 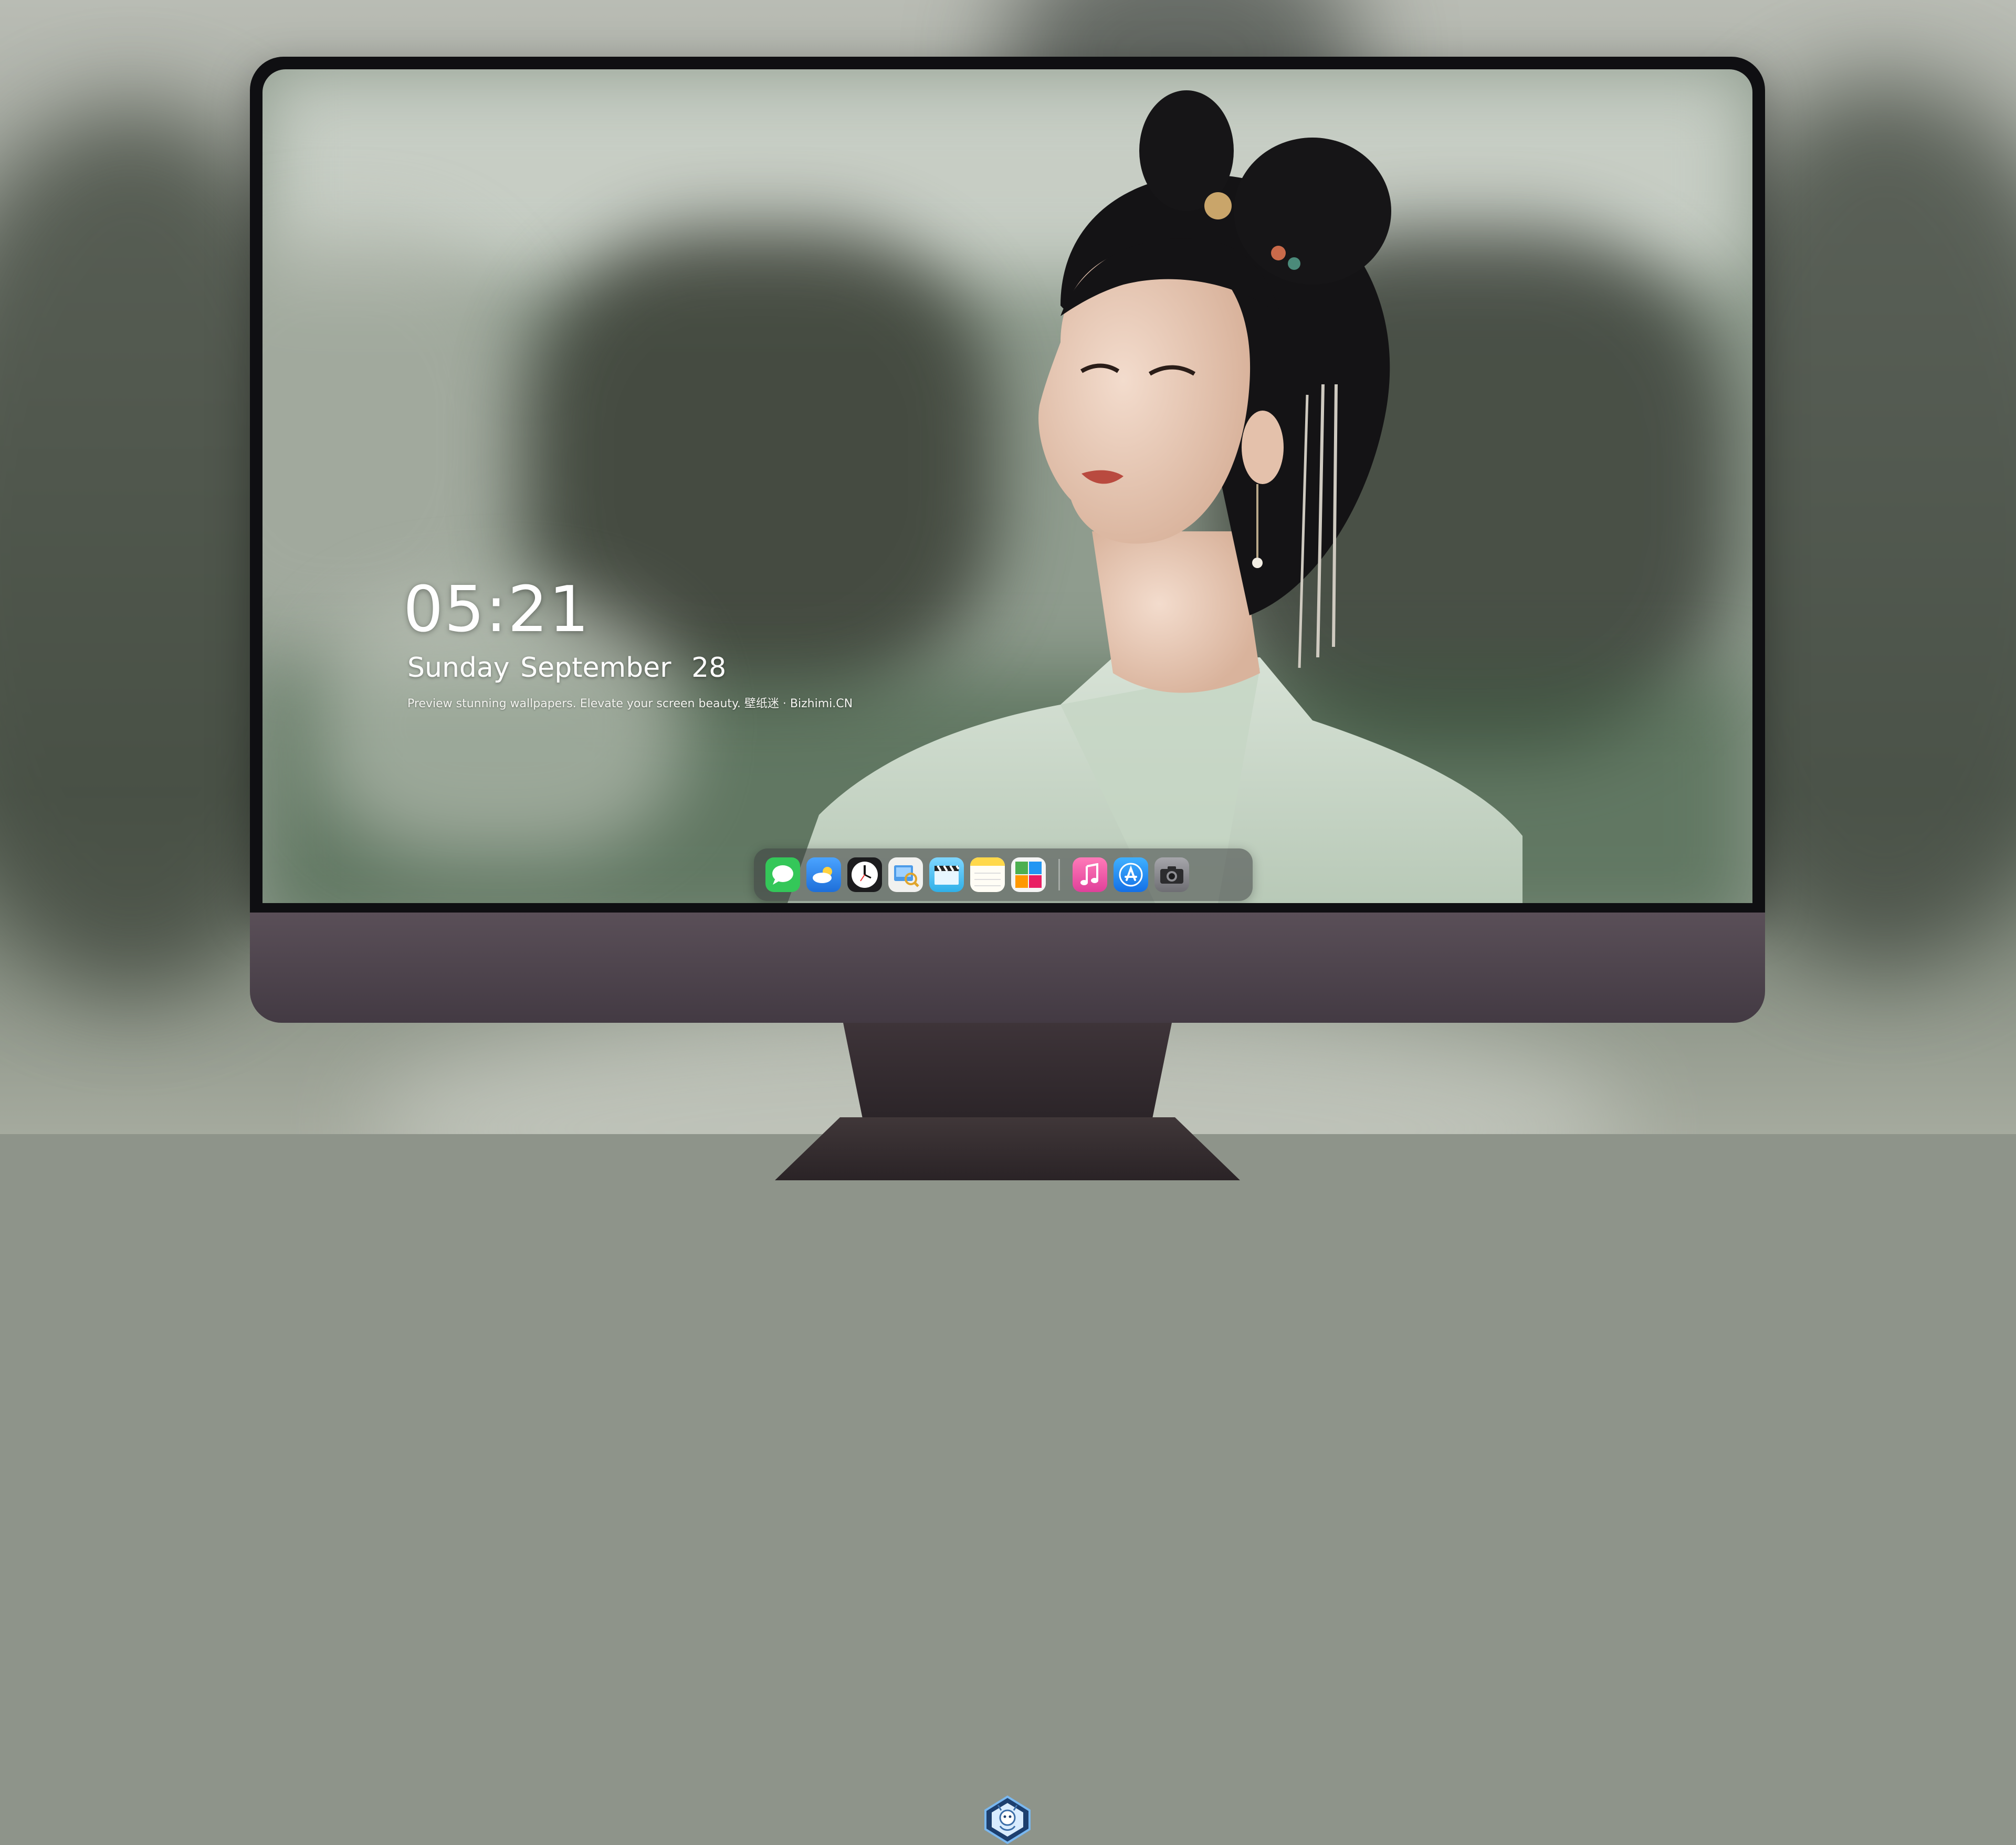 What do you see at coordinates (1059, 874) in the screenshot?
I see `dock-separator` at bounding box center [1059, 874].